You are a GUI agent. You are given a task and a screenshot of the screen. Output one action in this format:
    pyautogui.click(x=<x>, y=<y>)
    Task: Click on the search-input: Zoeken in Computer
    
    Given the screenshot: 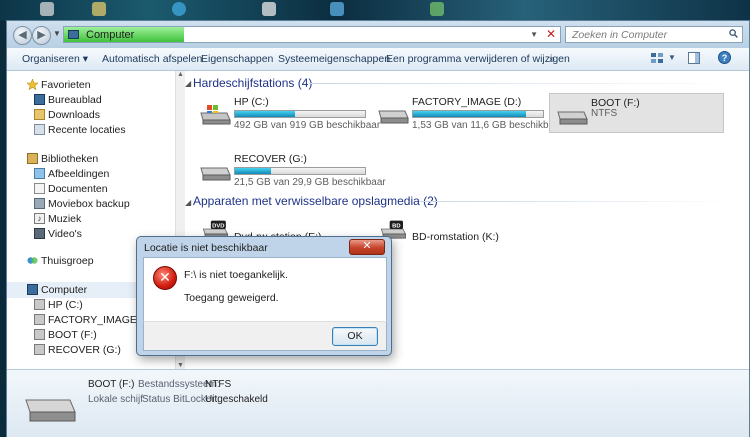 What is the action you would take?
    pyautogui.click(x=654, y=34)
    